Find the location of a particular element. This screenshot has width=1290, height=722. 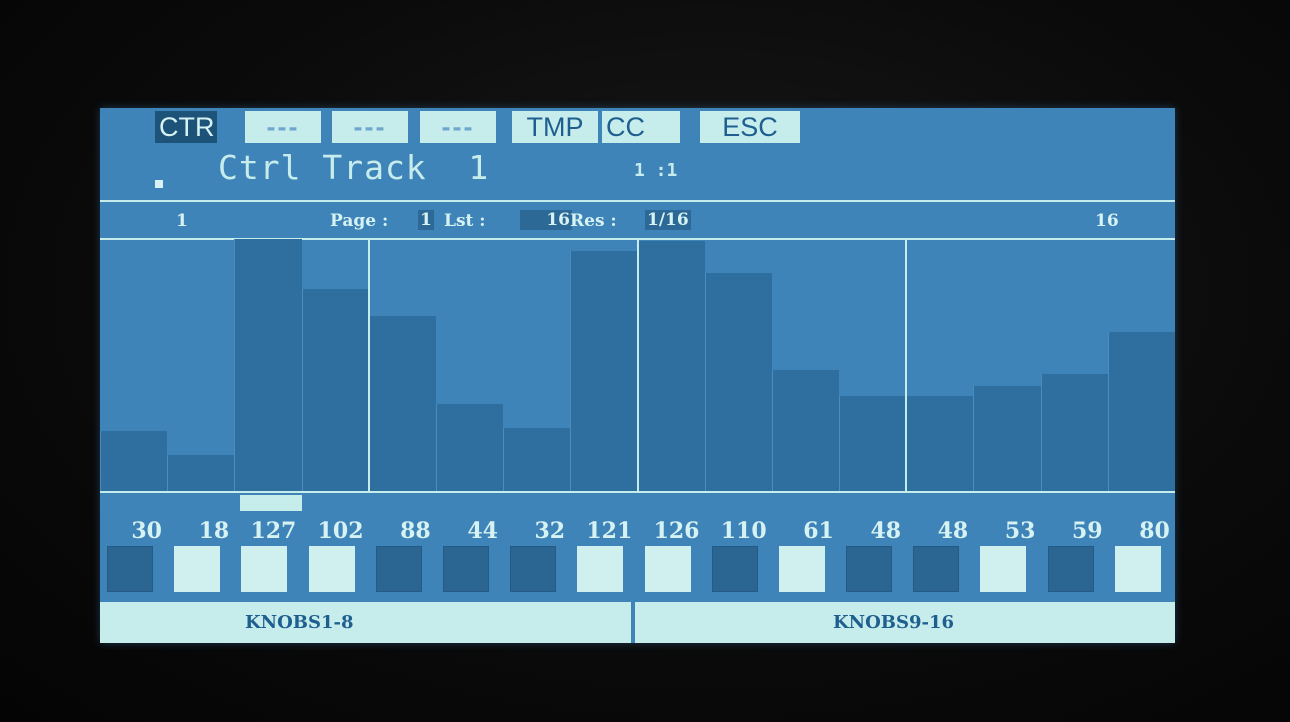

tab-empty-3: --- is located at coordinates (458, 127).